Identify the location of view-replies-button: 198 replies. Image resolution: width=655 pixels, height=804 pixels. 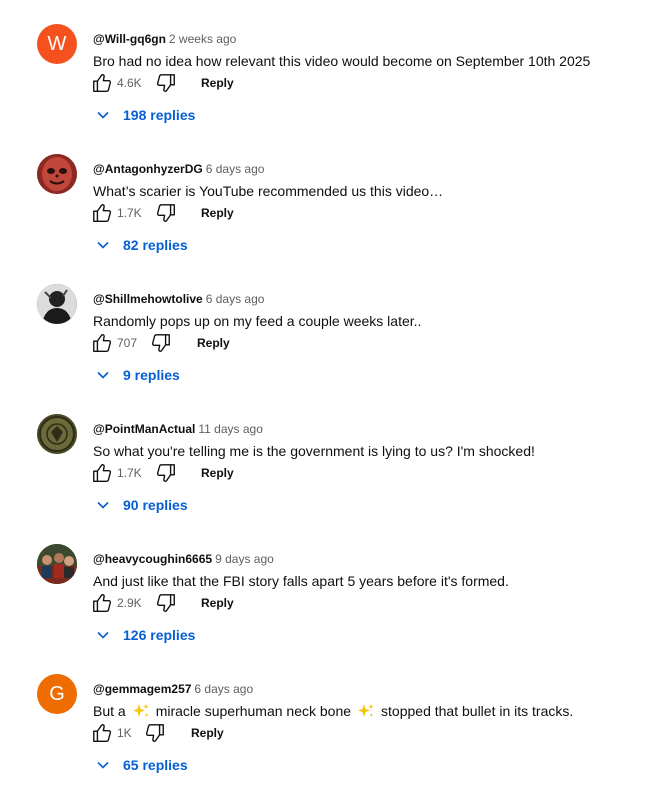
(145, 115).